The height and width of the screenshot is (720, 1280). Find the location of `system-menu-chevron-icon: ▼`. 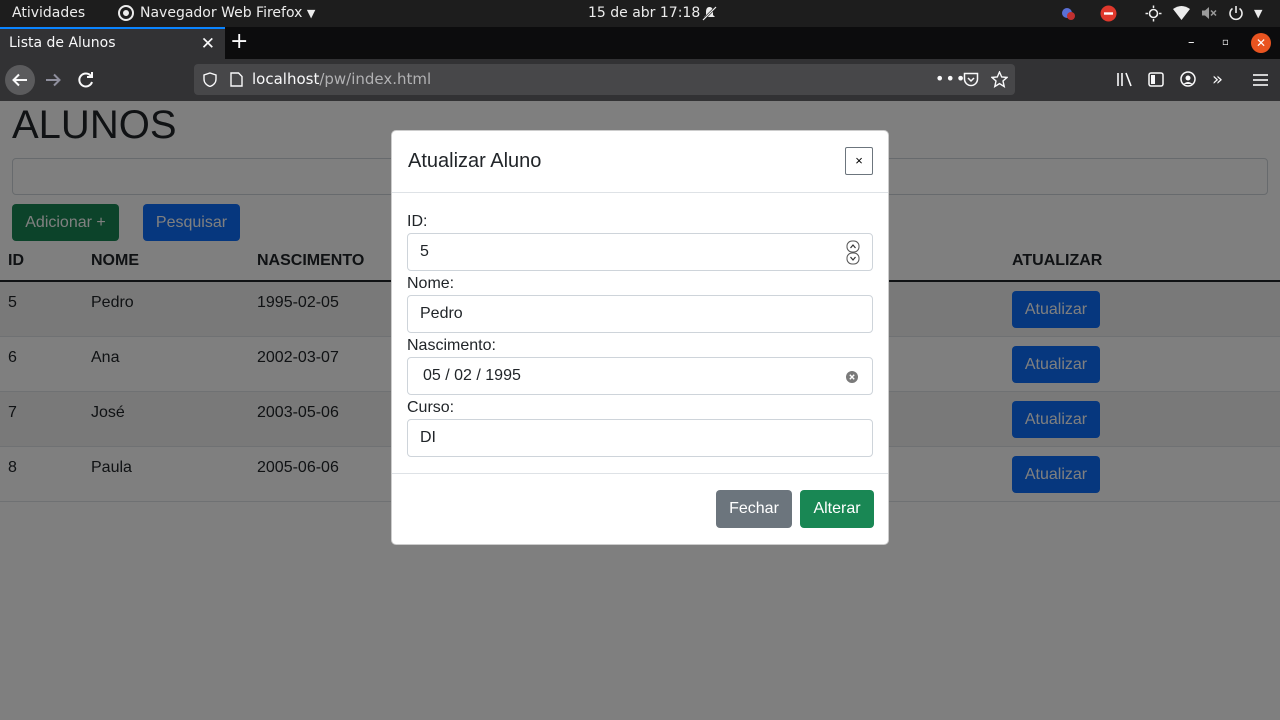

system-menu-chevron-icon: ▼ is located at coordinates (1258, 13).